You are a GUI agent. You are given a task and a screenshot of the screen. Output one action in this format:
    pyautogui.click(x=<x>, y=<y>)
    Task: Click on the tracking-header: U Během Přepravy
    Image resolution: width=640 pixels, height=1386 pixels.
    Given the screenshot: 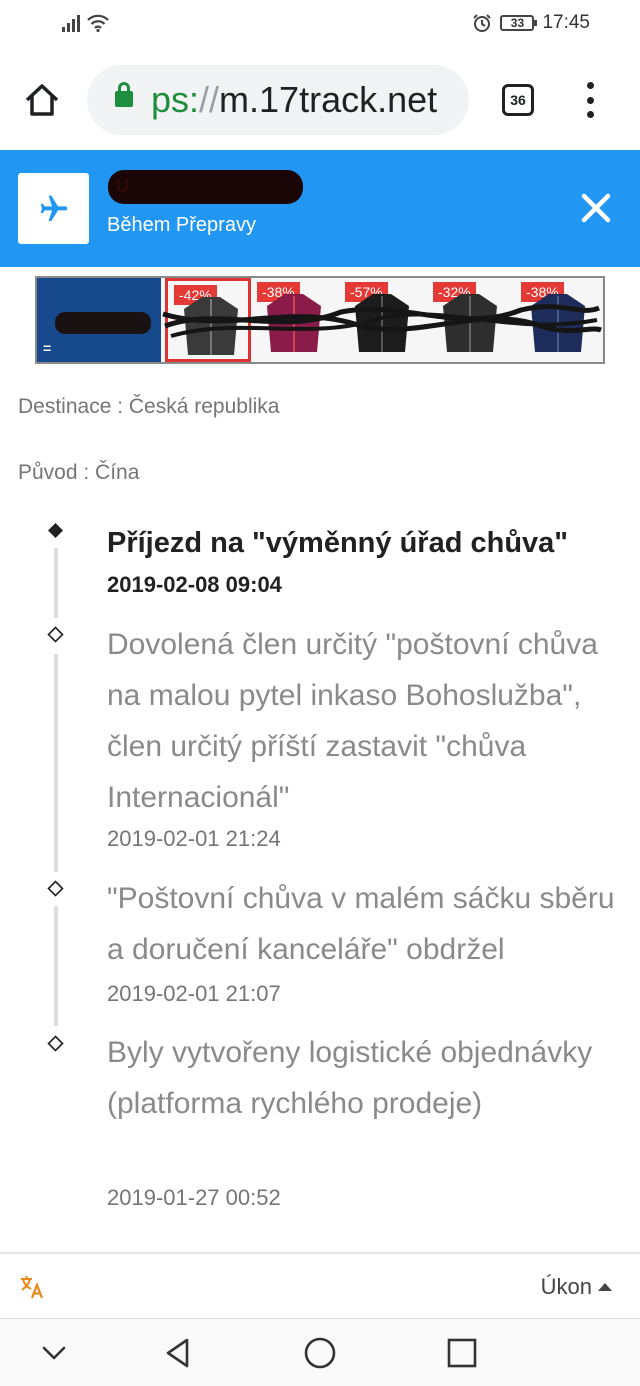 What is the action you would take?
    pyautogui.click(x=320, y=208)
    